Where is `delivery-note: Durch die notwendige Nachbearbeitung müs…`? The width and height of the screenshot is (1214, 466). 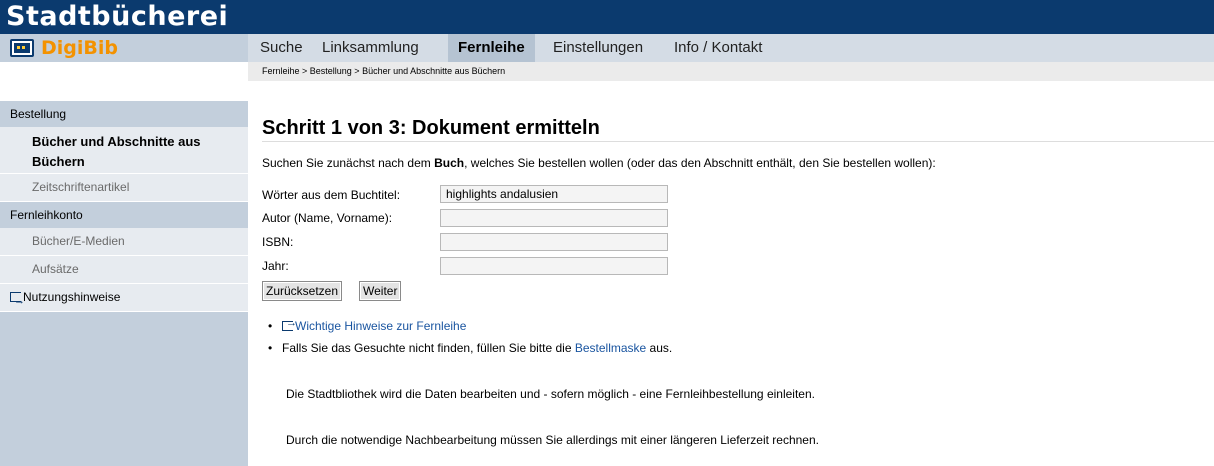
delivery-note: Durch die notwendige Nachbearbeitung müs… is located at coordinates (552, 440).